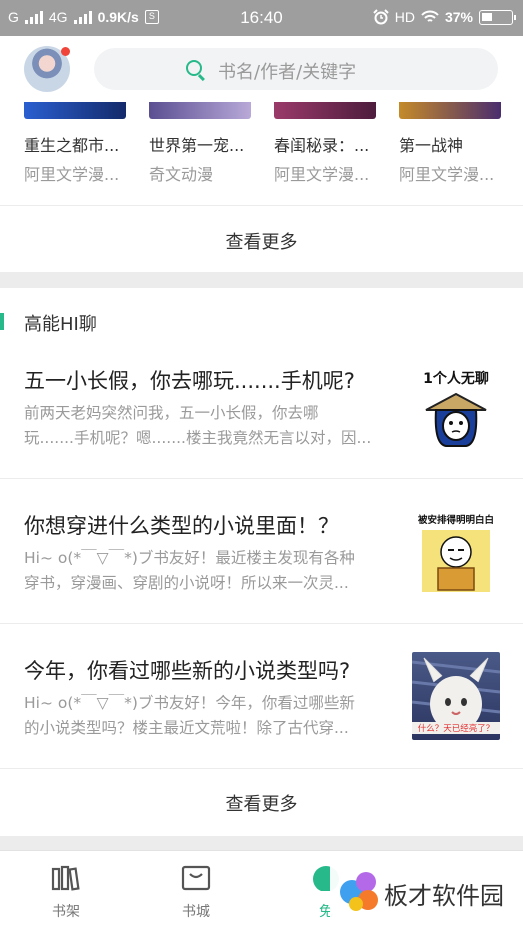 The width and height of the screenshot is (523, 930). I want to click on post-thumbnail: 被安排得明明白白, so click(456, 552).